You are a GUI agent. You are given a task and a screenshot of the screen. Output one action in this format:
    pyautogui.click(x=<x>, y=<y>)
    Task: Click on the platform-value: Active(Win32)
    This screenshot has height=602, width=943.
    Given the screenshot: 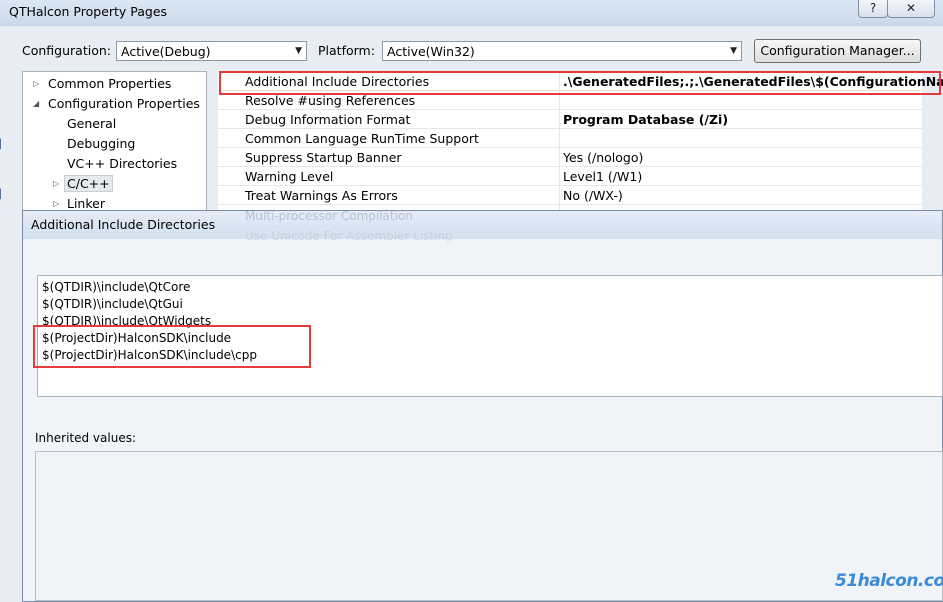 What is the action you would take?
    pyautogui.click(x=431, y=51)
    